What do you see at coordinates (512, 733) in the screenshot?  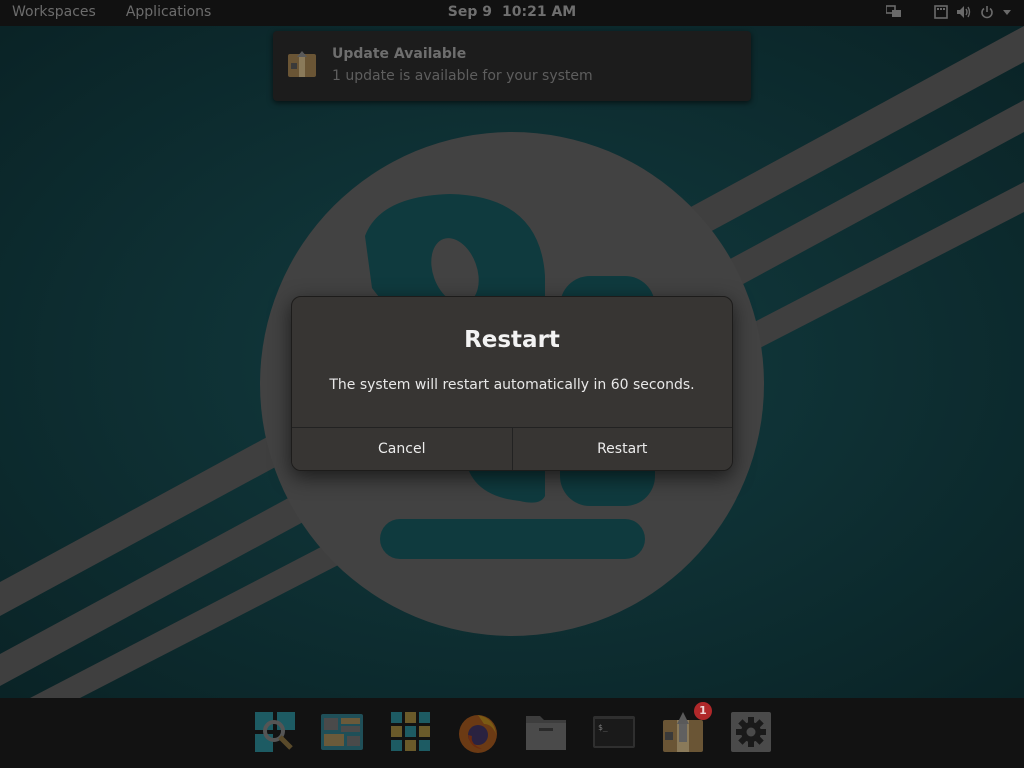 I see `dock: $_ 1` at bounding box center [512, 733].